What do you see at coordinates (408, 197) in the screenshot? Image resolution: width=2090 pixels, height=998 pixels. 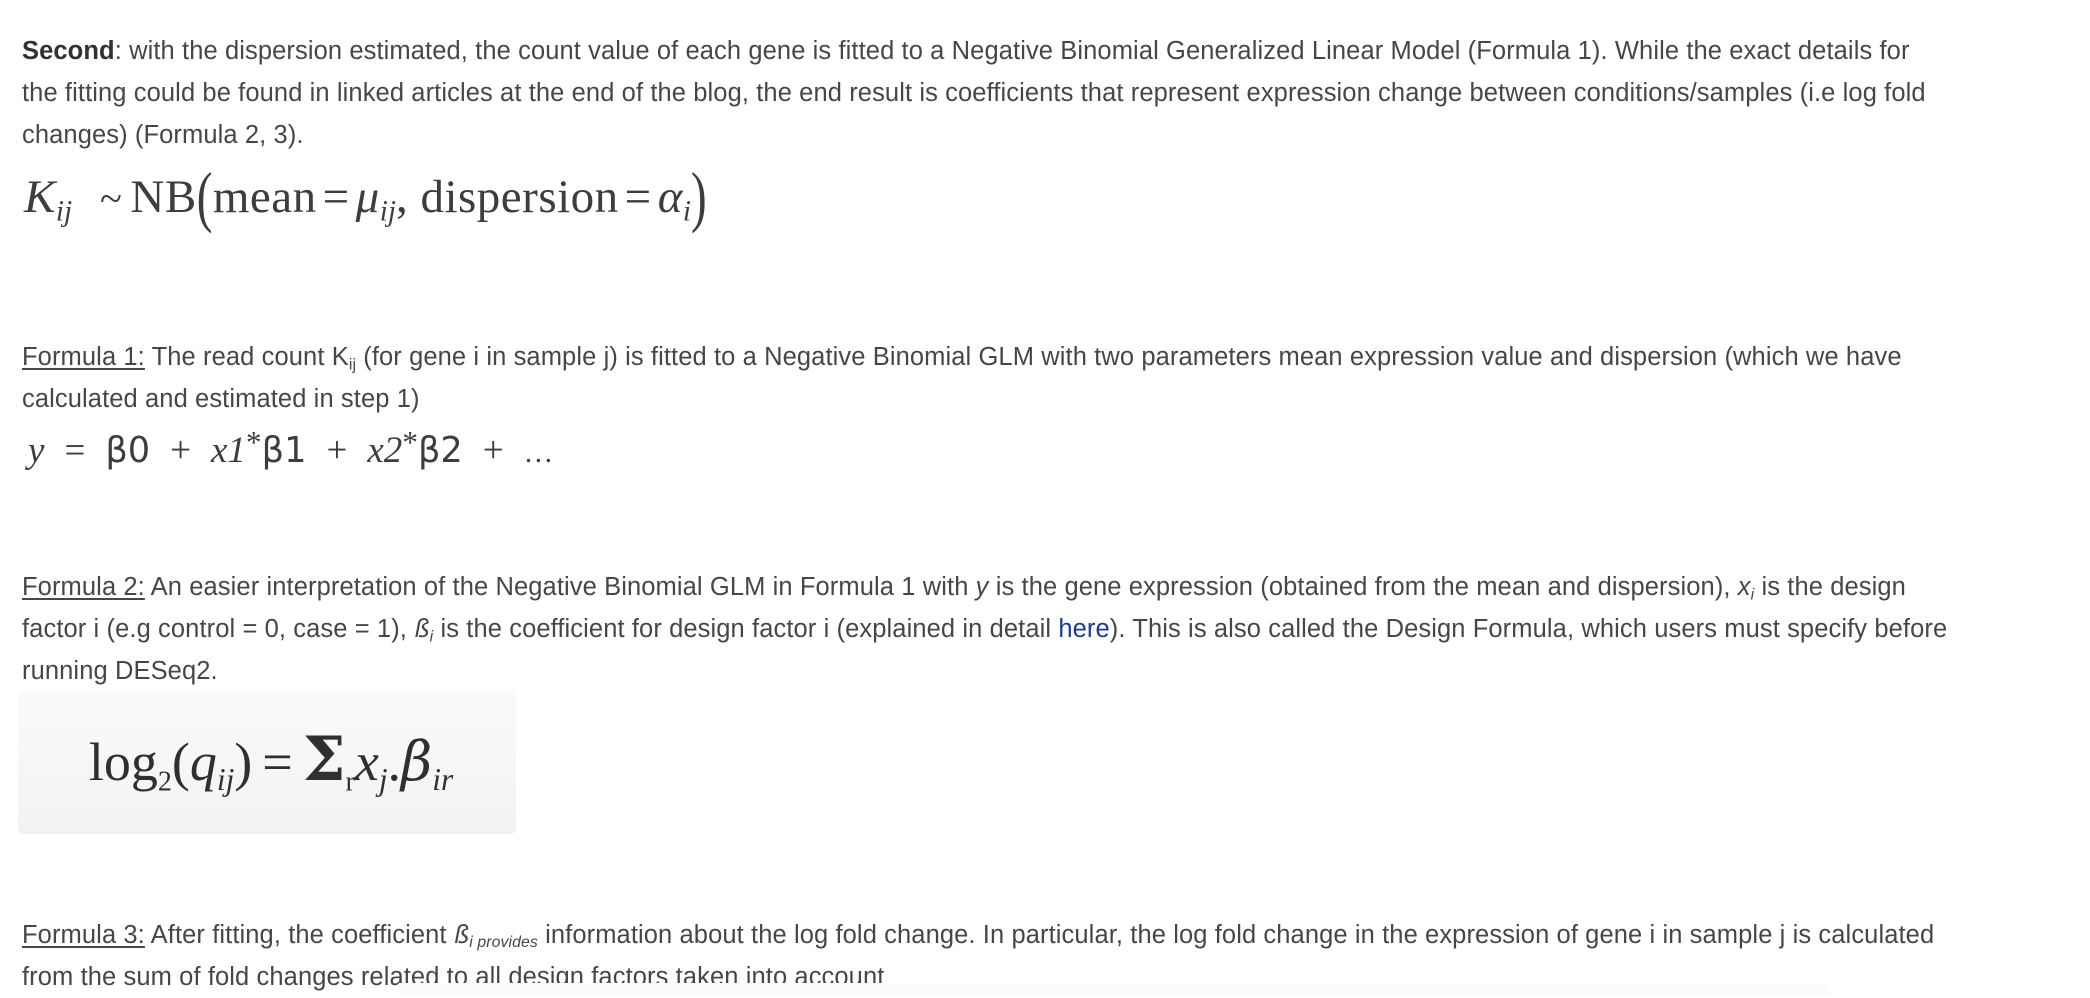 I see `formula-1-comma: ,` at bounding box center [408, 197].